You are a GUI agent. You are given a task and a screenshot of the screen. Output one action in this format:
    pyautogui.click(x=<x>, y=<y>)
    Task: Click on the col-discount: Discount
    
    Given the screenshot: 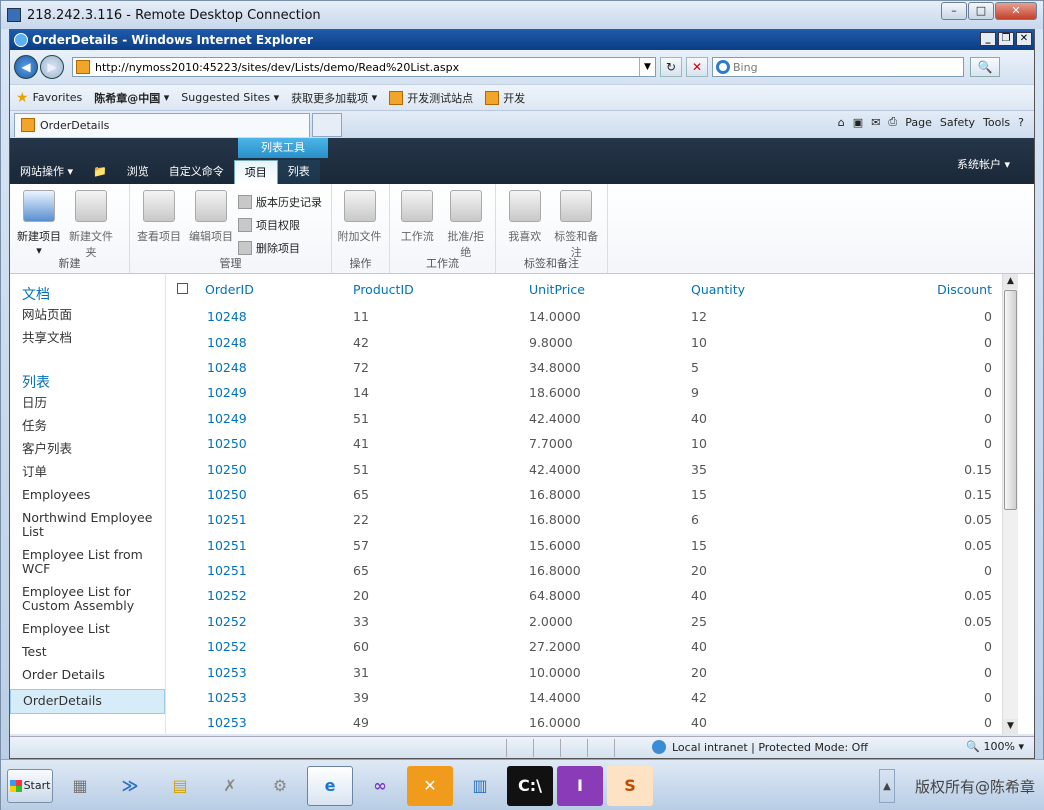 What is the action you would take?
    pyautogui.click(x=944, y=289)
    